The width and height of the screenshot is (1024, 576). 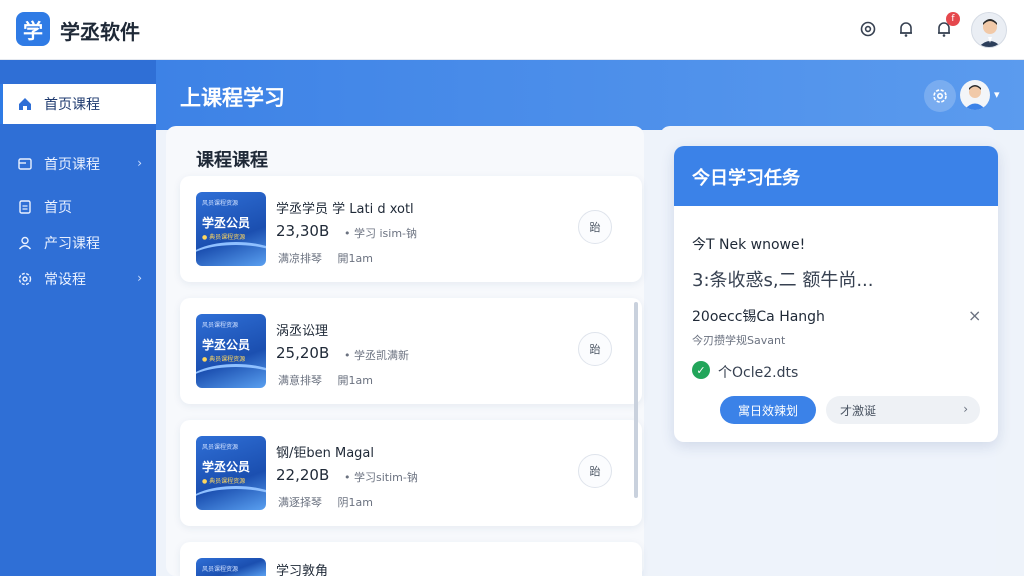 What do you see at coordinates (701, 370) in the screenshot?
I see `check-icon: ✓` at bounding box center [701, 370].